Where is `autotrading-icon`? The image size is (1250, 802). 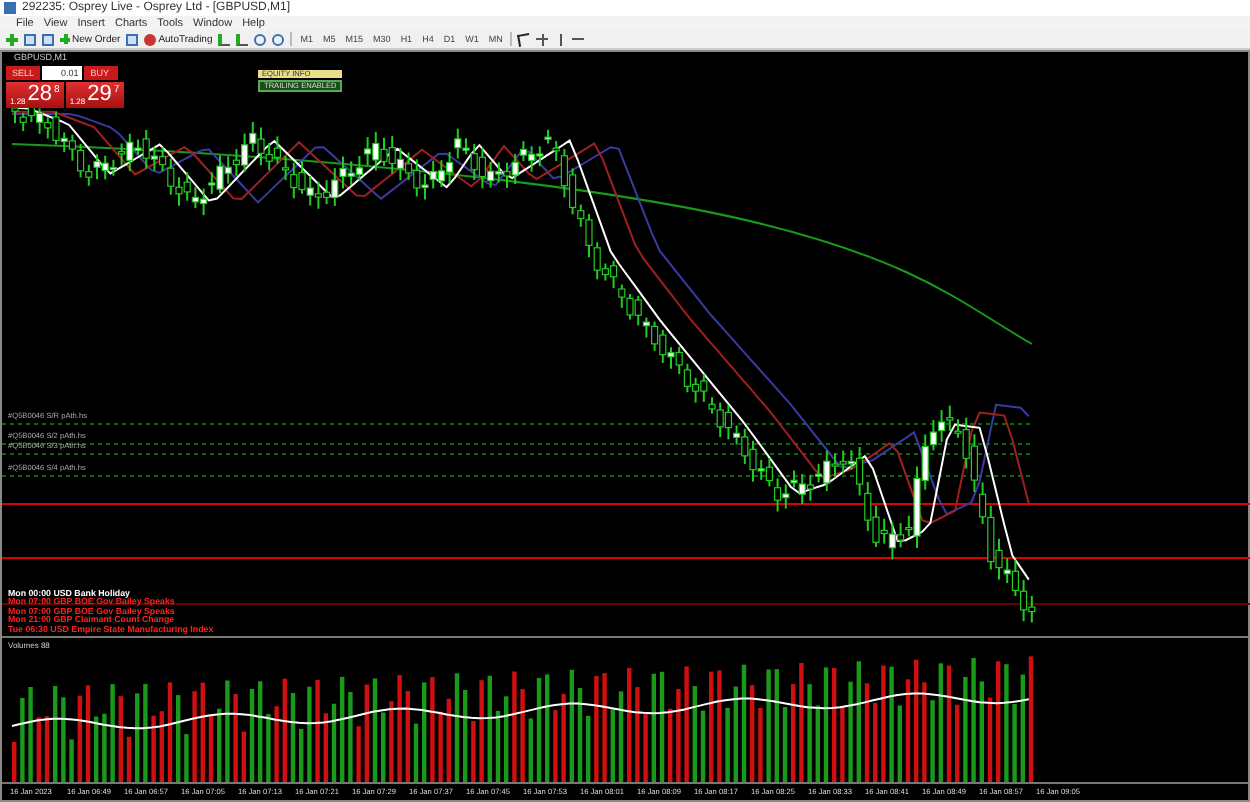
autotrading-icon is located at coordinates (150, 39).